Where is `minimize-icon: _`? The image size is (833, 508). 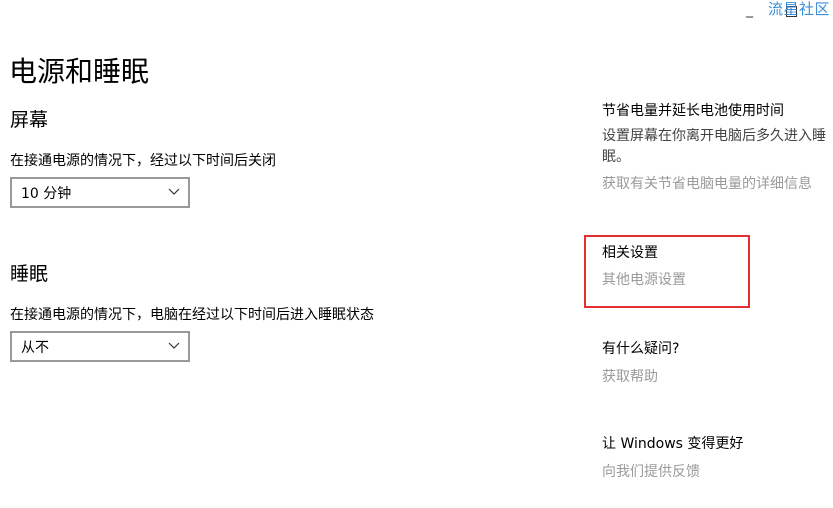
minimize-icon: _ is located at coordinates (749, 10).